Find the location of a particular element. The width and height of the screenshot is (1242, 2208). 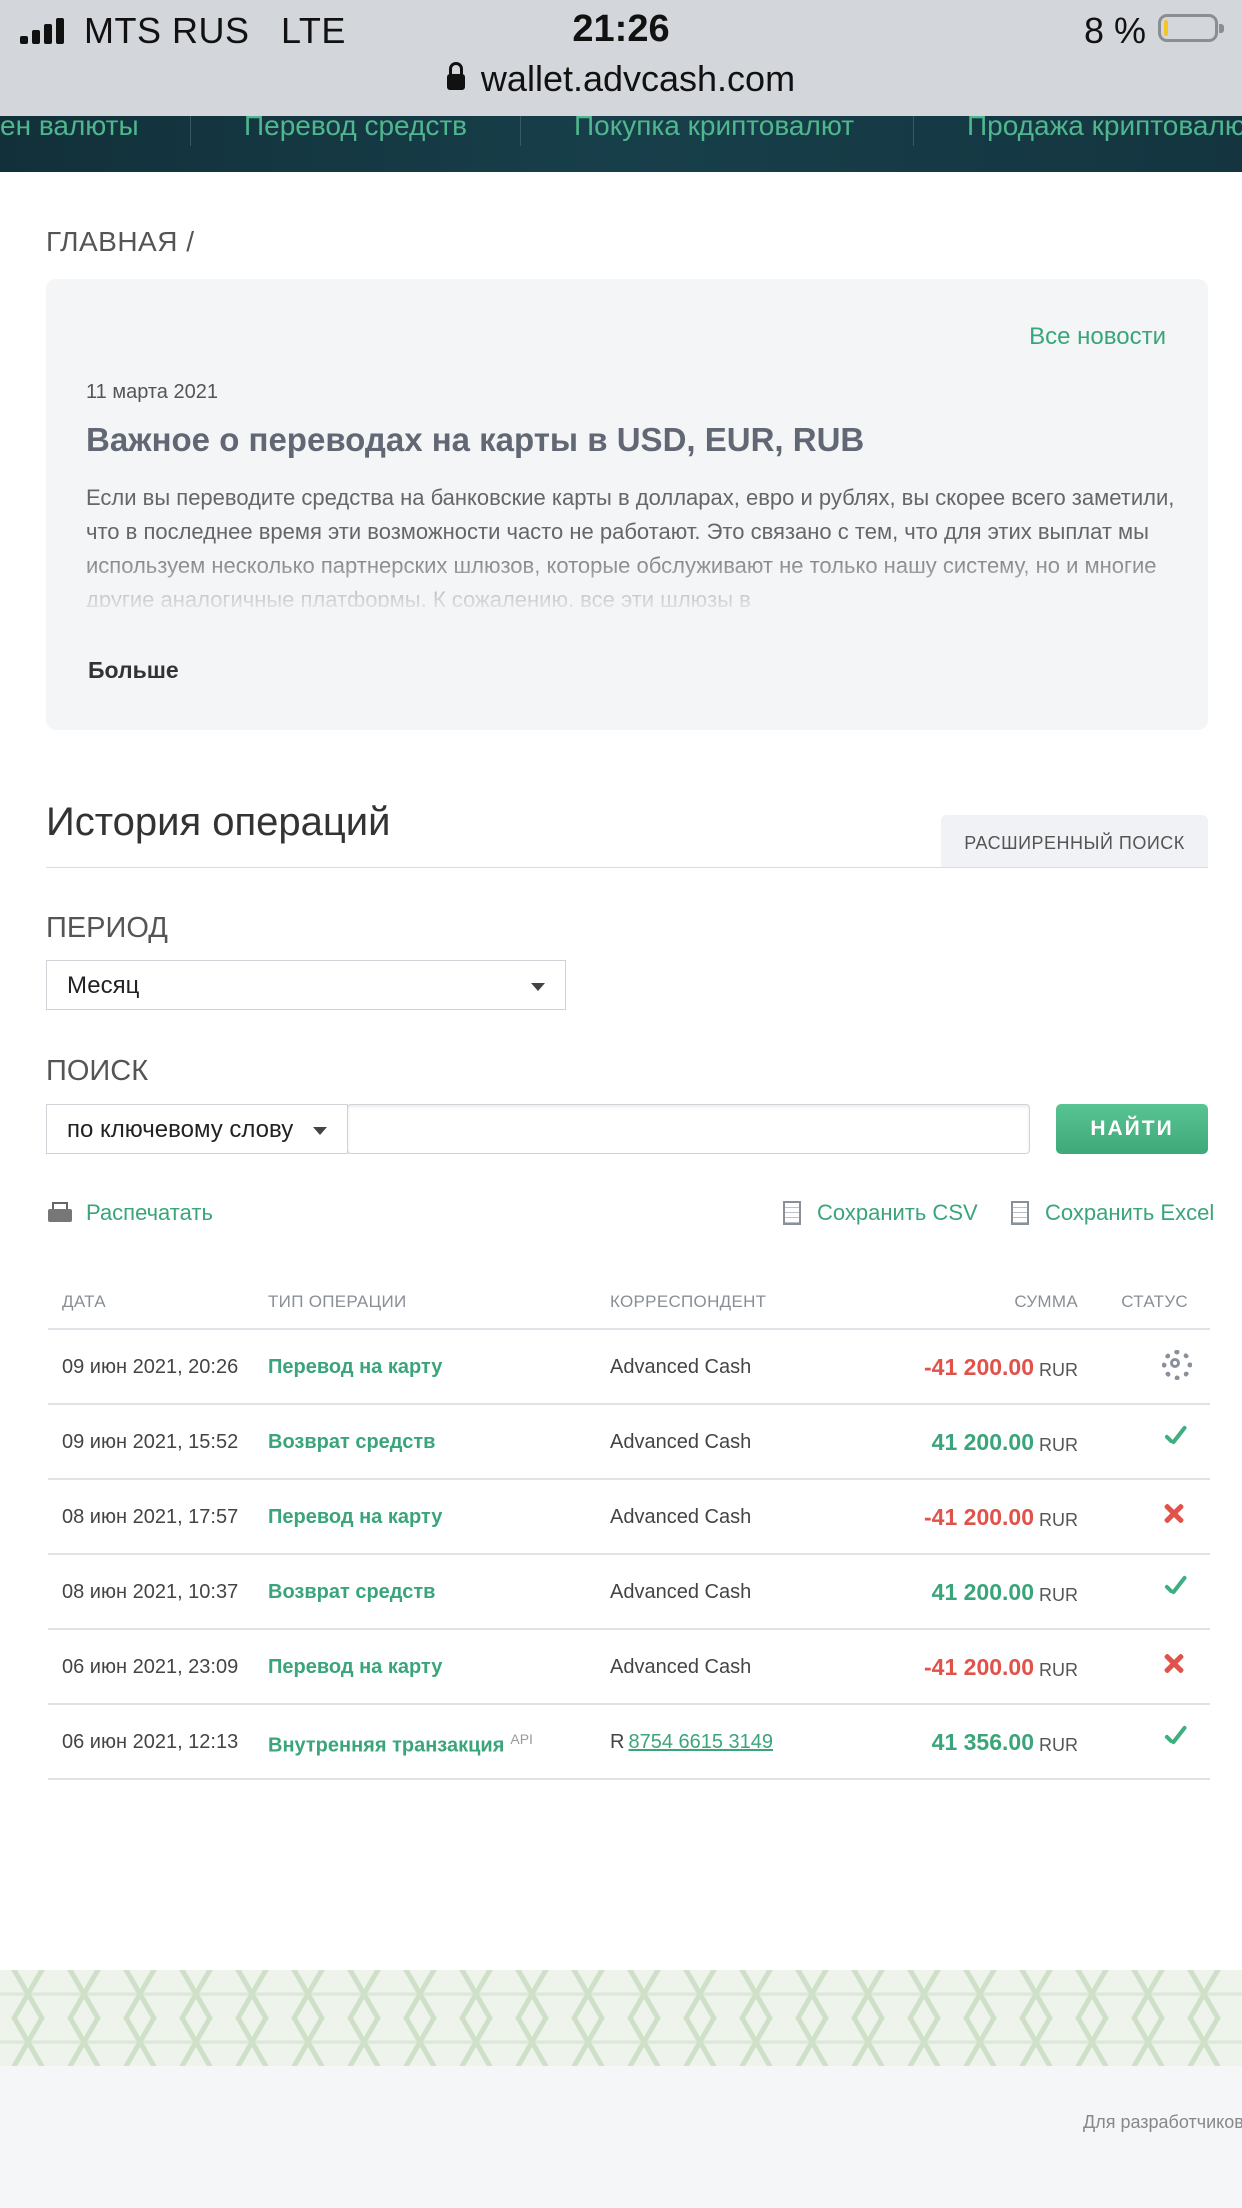

news-date: 11 марта 2021 is located at coordinates (152, 392).